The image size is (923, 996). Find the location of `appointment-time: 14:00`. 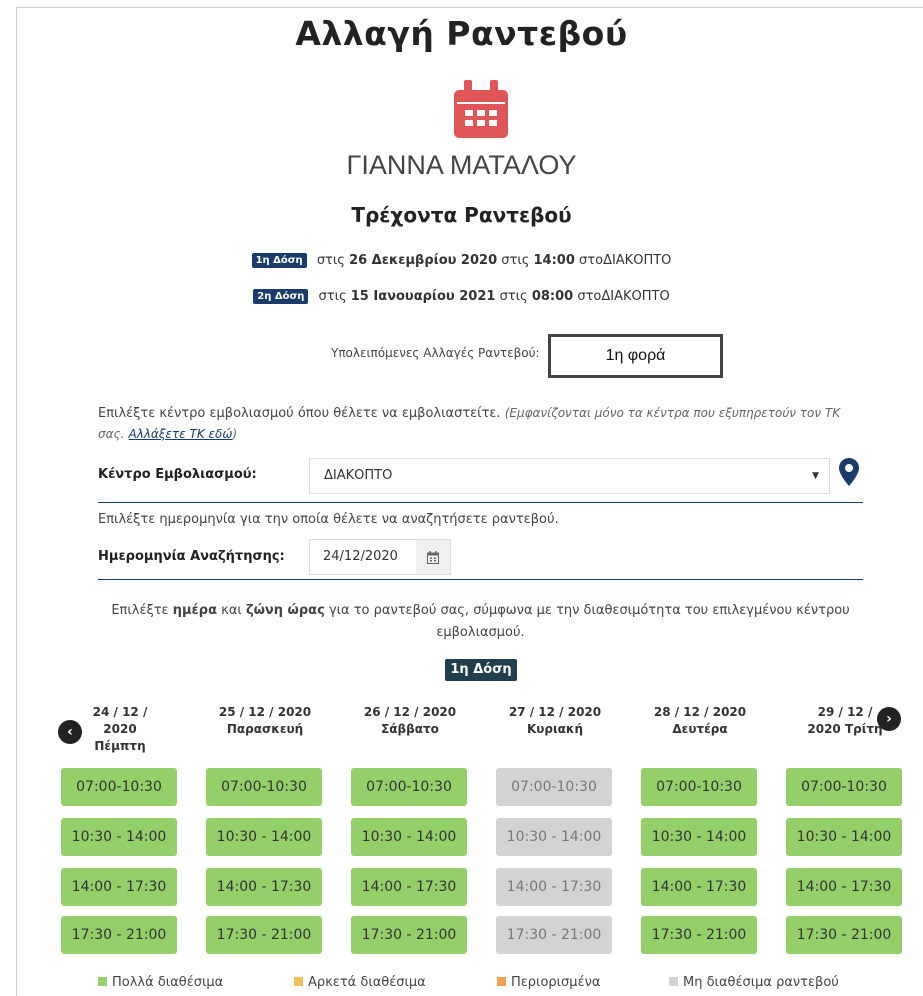

appointment-time: 14:00 is located at coordinates (554, 260).